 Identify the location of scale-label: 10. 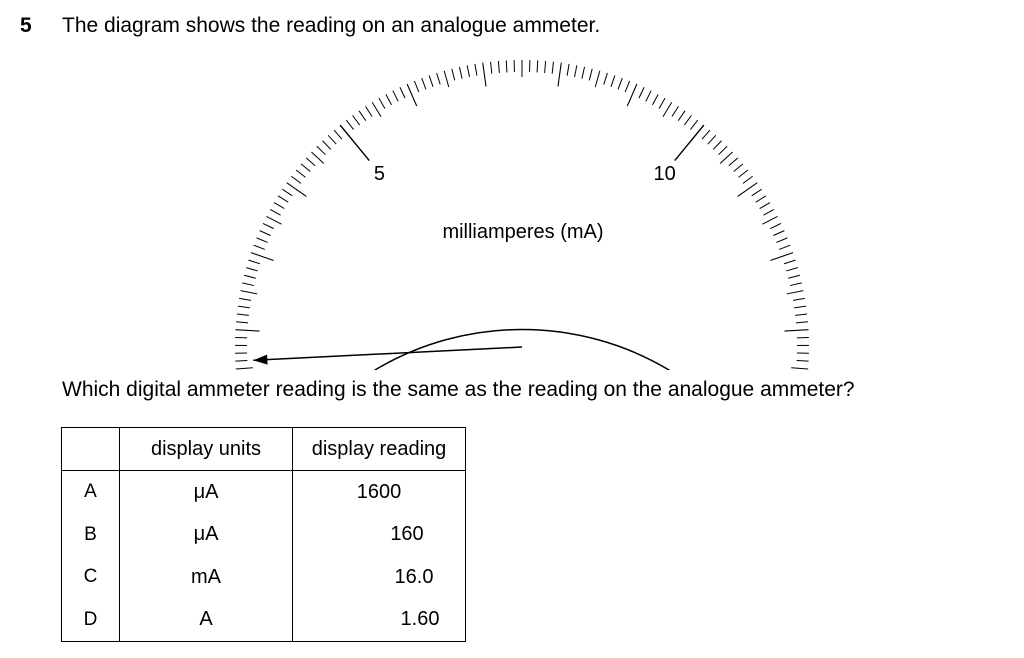
(664, 174).